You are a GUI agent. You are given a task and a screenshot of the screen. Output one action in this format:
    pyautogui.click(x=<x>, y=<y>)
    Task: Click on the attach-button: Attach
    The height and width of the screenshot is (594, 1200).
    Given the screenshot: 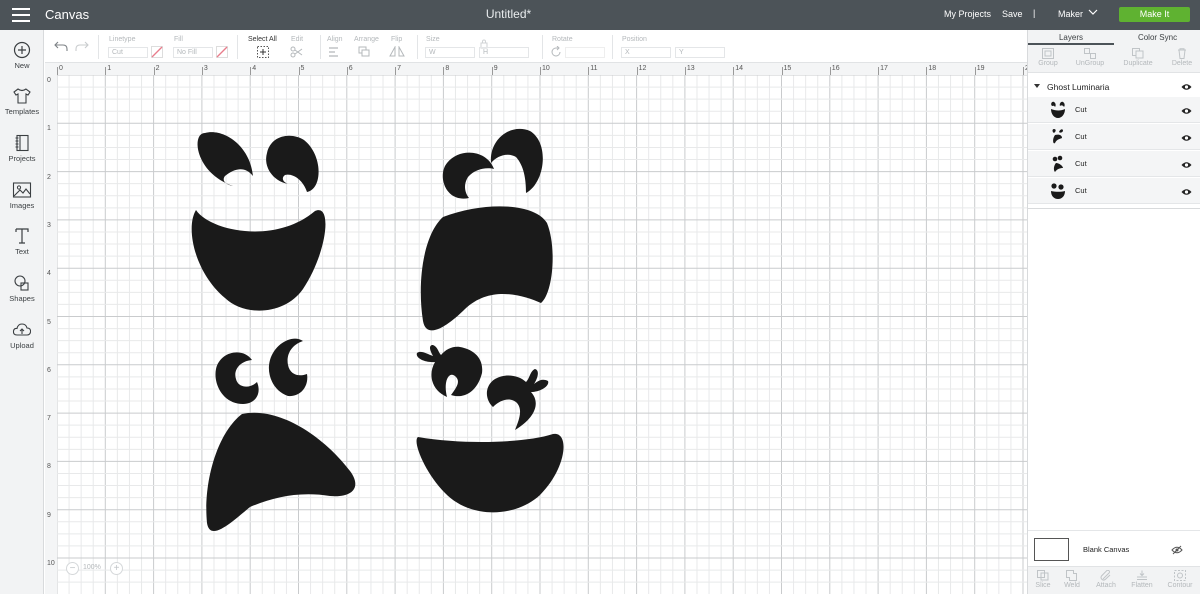 What is the action you would take?
    pyautogui.click(x=1106, y=579)
    